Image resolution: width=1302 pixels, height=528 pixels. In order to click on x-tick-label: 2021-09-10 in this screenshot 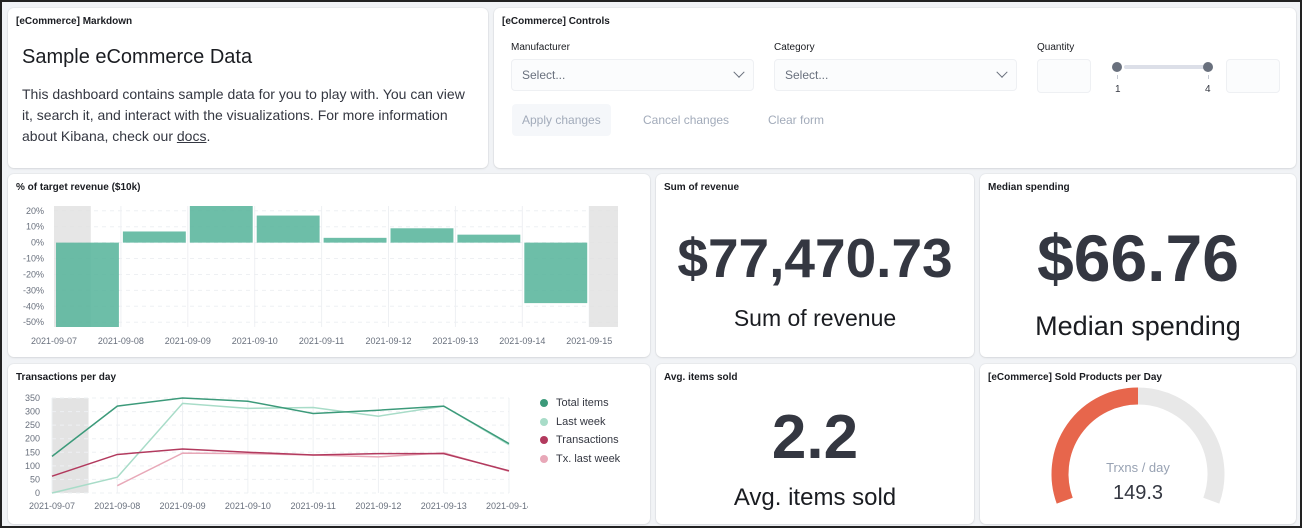, I will do `click(255, 341)`.